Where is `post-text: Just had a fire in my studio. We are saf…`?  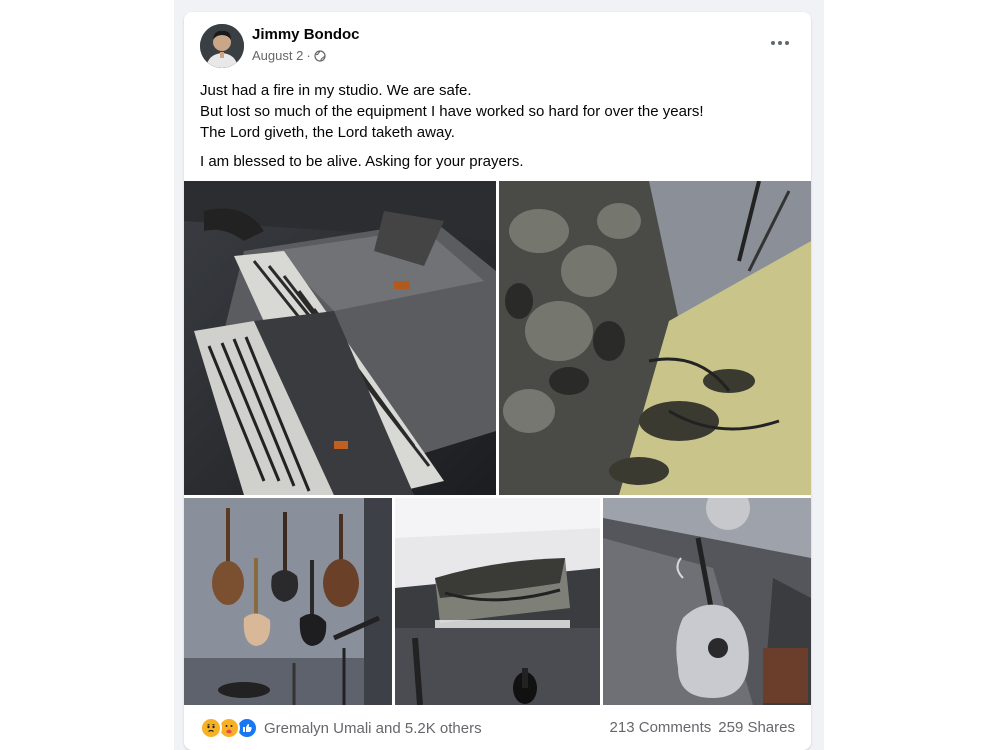
post-text: Just had a fire in my studio. We are saf… is located at coordinates (498, 126).